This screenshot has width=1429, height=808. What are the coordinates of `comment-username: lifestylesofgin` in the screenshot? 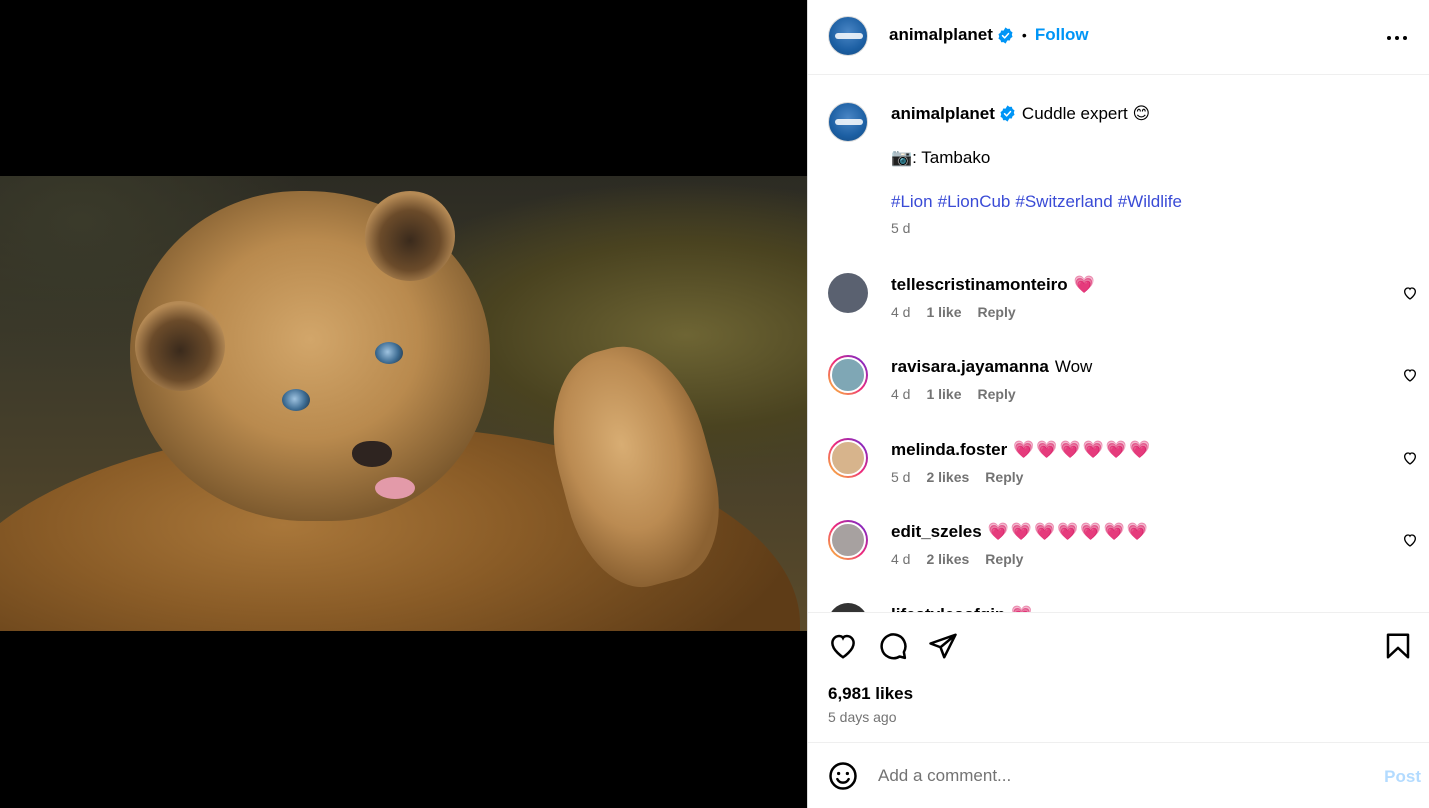 It's located at (948, 608).